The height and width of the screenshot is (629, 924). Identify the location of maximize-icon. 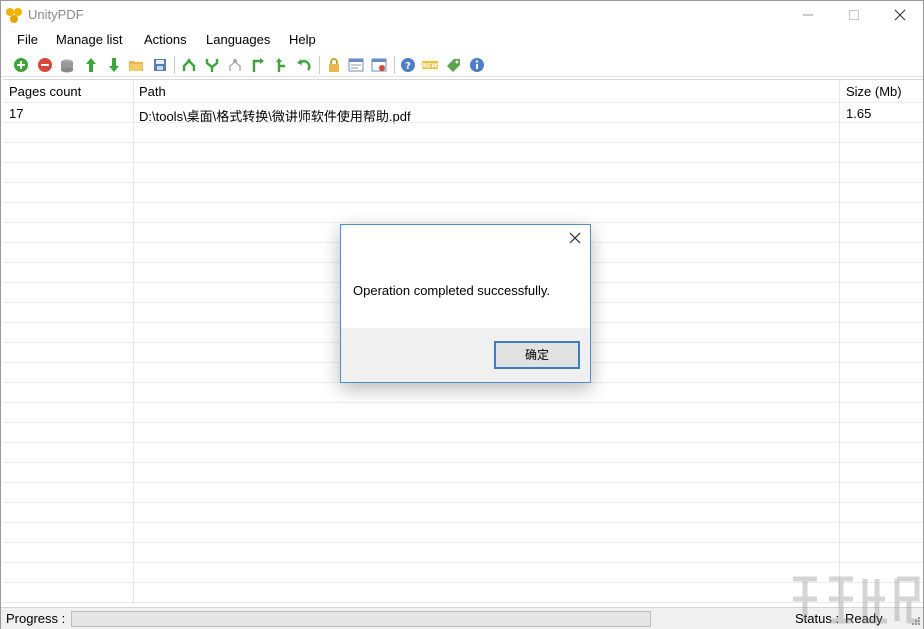
(854, 15).